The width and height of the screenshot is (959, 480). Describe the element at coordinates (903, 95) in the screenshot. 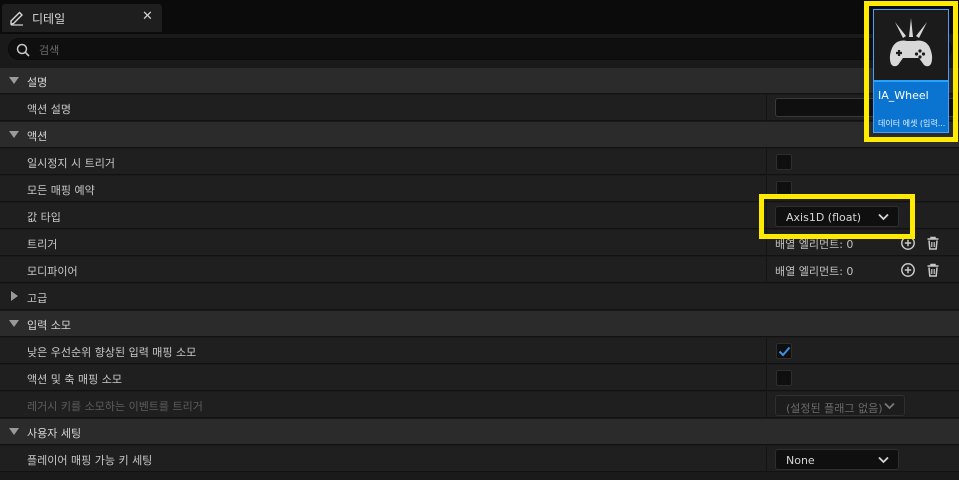

I see `asset-name: IA_Wheel` at that location.